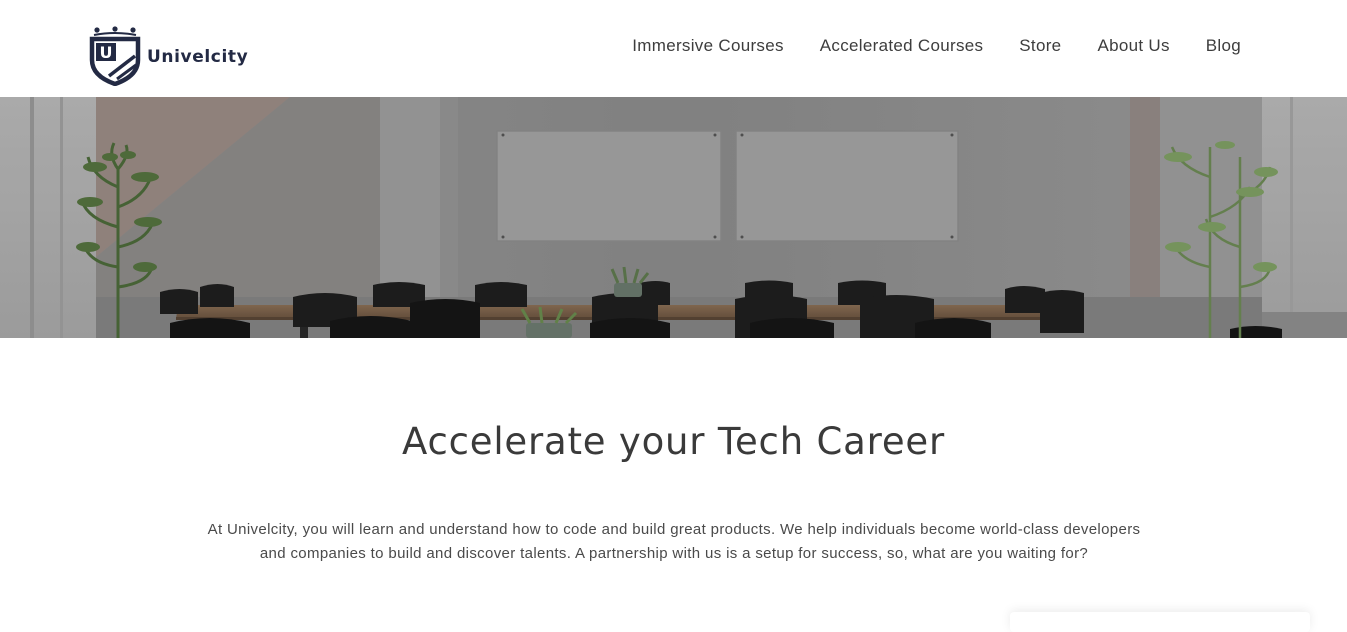 The width and height of the screenshot is (1347, 632). I want to click on nav-store: Store, so click(1040, 46).